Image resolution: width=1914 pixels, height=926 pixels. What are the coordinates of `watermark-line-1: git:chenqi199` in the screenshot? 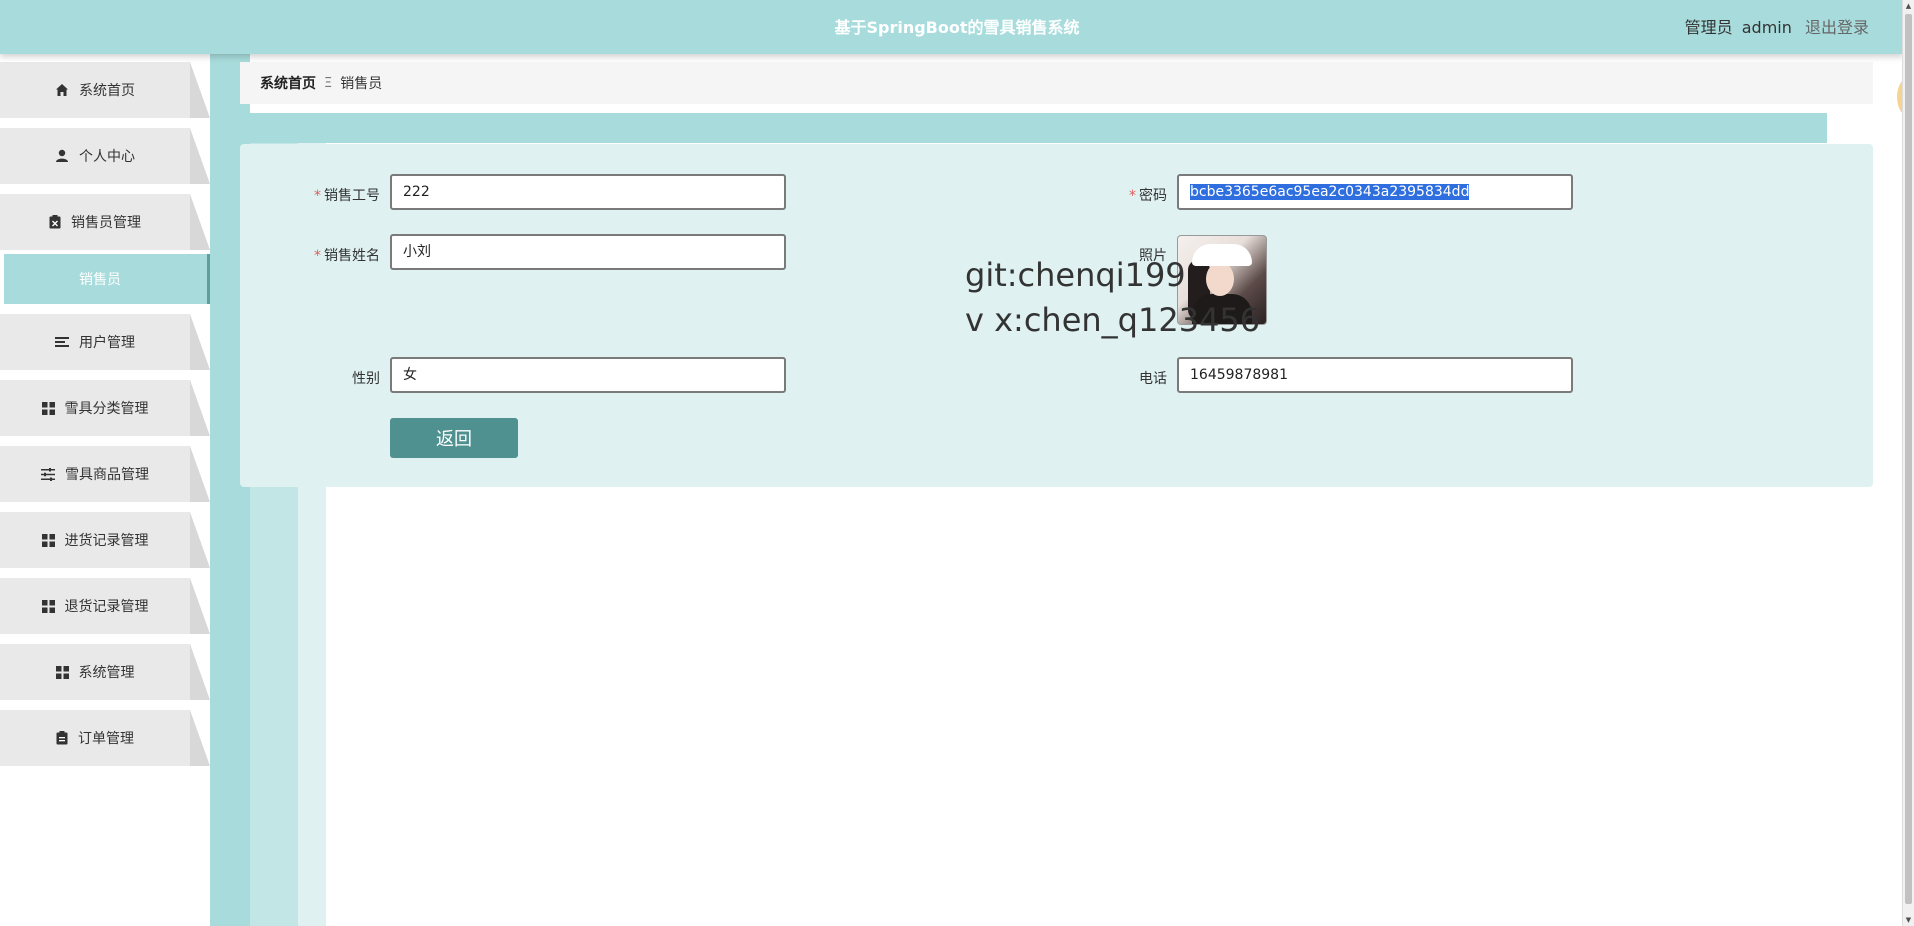 It's located at (1075, 275).